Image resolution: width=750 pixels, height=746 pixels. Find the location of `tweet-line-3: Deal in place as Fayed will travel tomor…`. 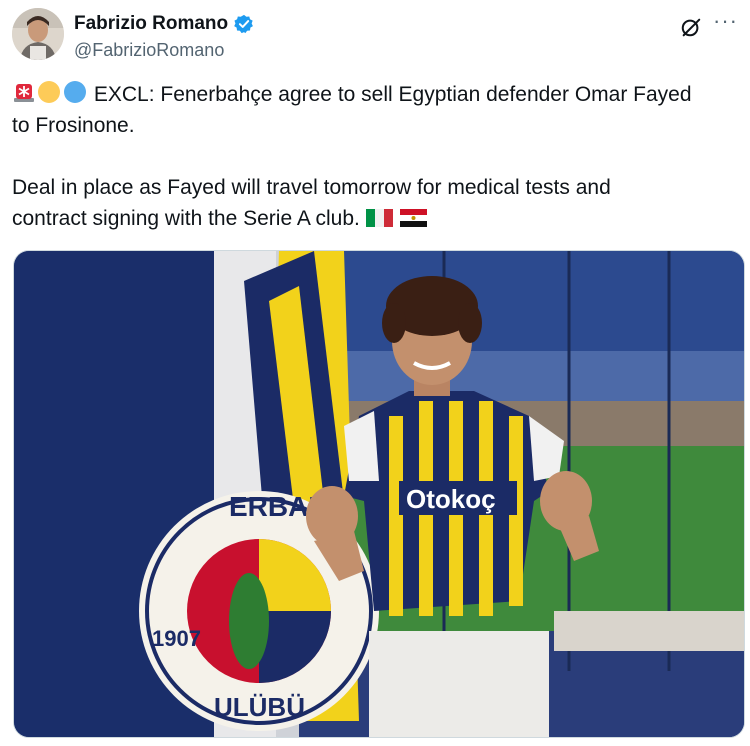

tweet-line-3: Deal in place as Fayed will travel tomor… is located at coordinates (311, 187).